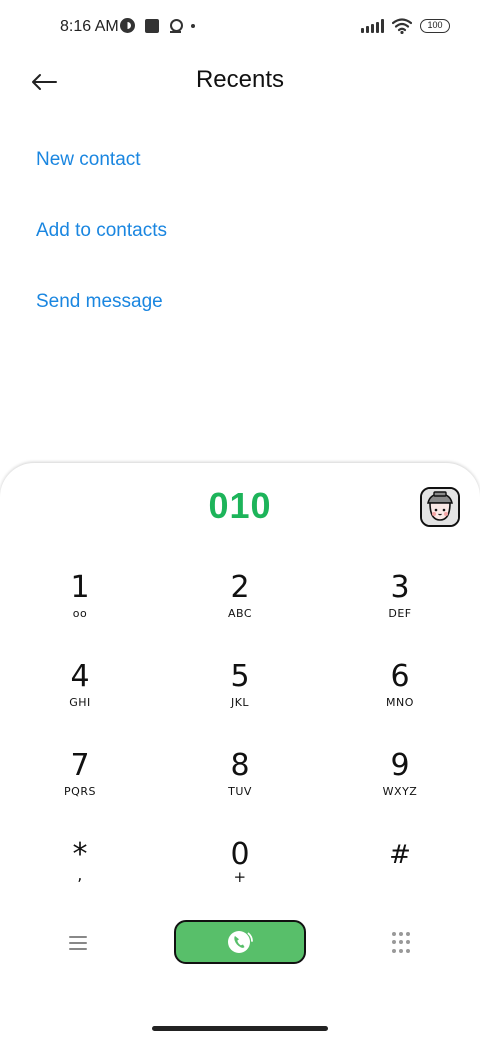  Describe the element at coordinates (240, 877) in the screenshot. I see `key-letters: +` at that location.